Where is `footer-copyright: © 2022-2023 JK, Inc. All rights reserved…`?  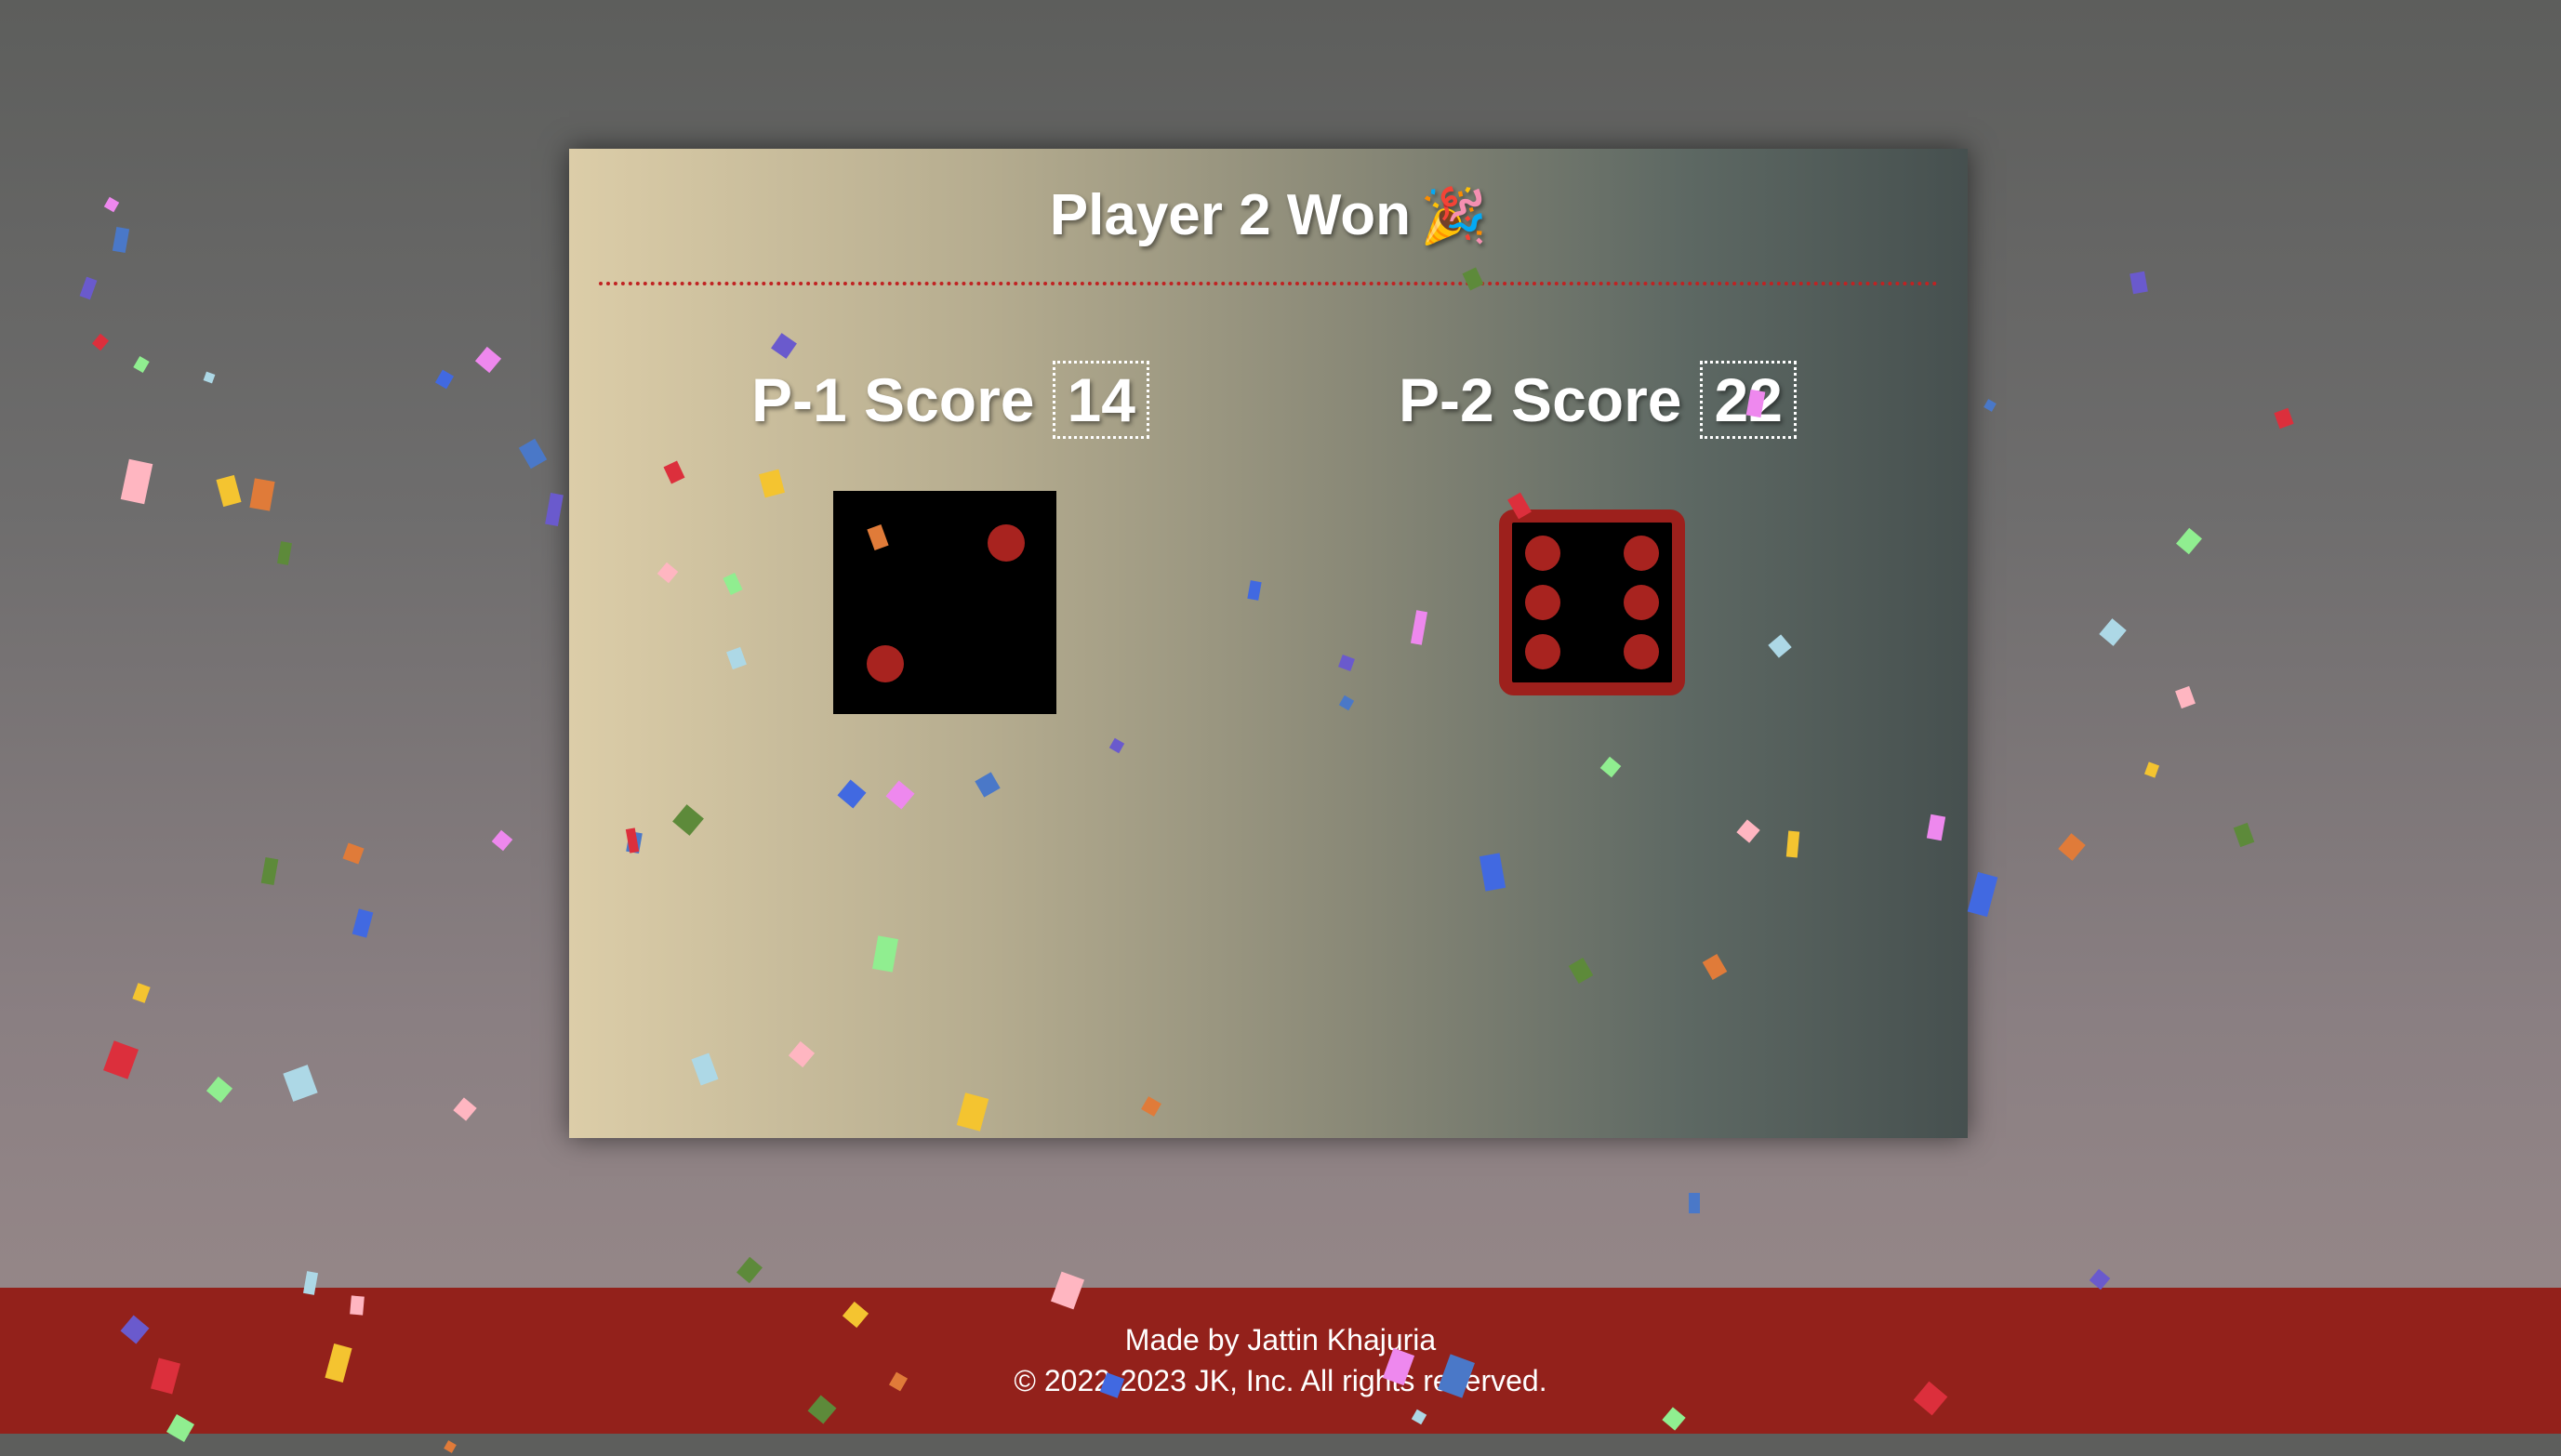 footer-copyright: © 2022-2023 JK, Inc. All rights reserved… is located at coordinates (1280, 1380).